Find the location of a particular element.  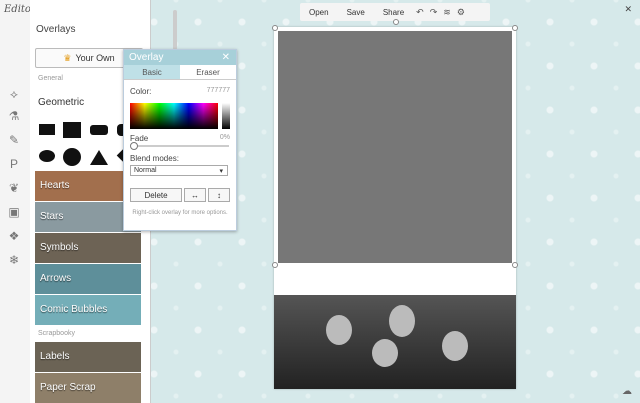

fade-slider is located at coordinates (180, 146).